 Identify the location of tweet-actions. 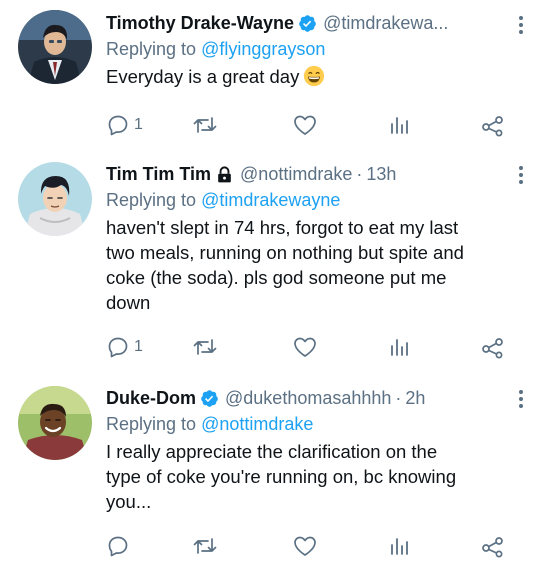
(311, 546).